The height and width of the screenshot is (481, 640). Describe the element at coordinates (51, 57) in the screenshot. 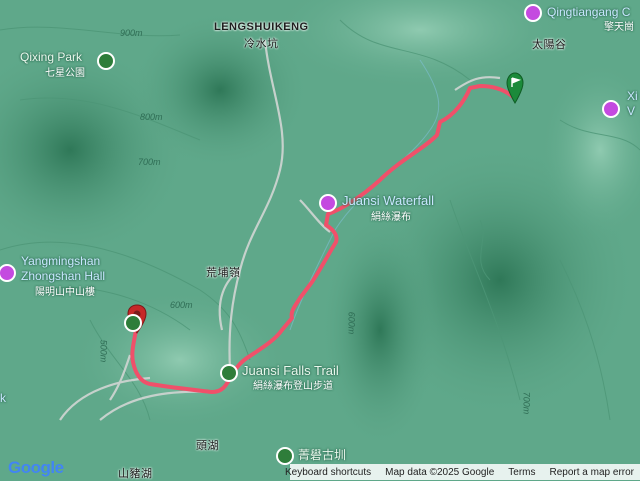

I see `qixing-park-label: Qixing Park` at that location.